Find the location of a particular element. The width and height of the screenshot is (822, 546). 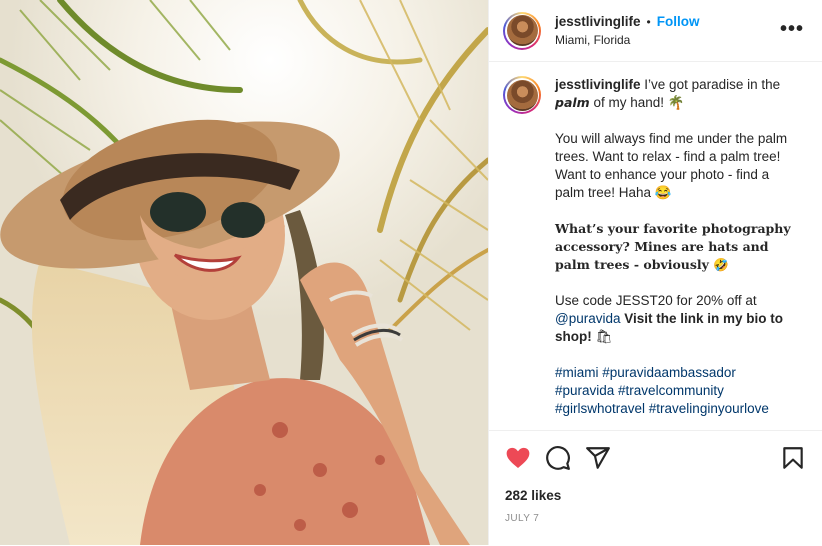

caption-username: jesstlivinglife is located at coordinates (598, 84).